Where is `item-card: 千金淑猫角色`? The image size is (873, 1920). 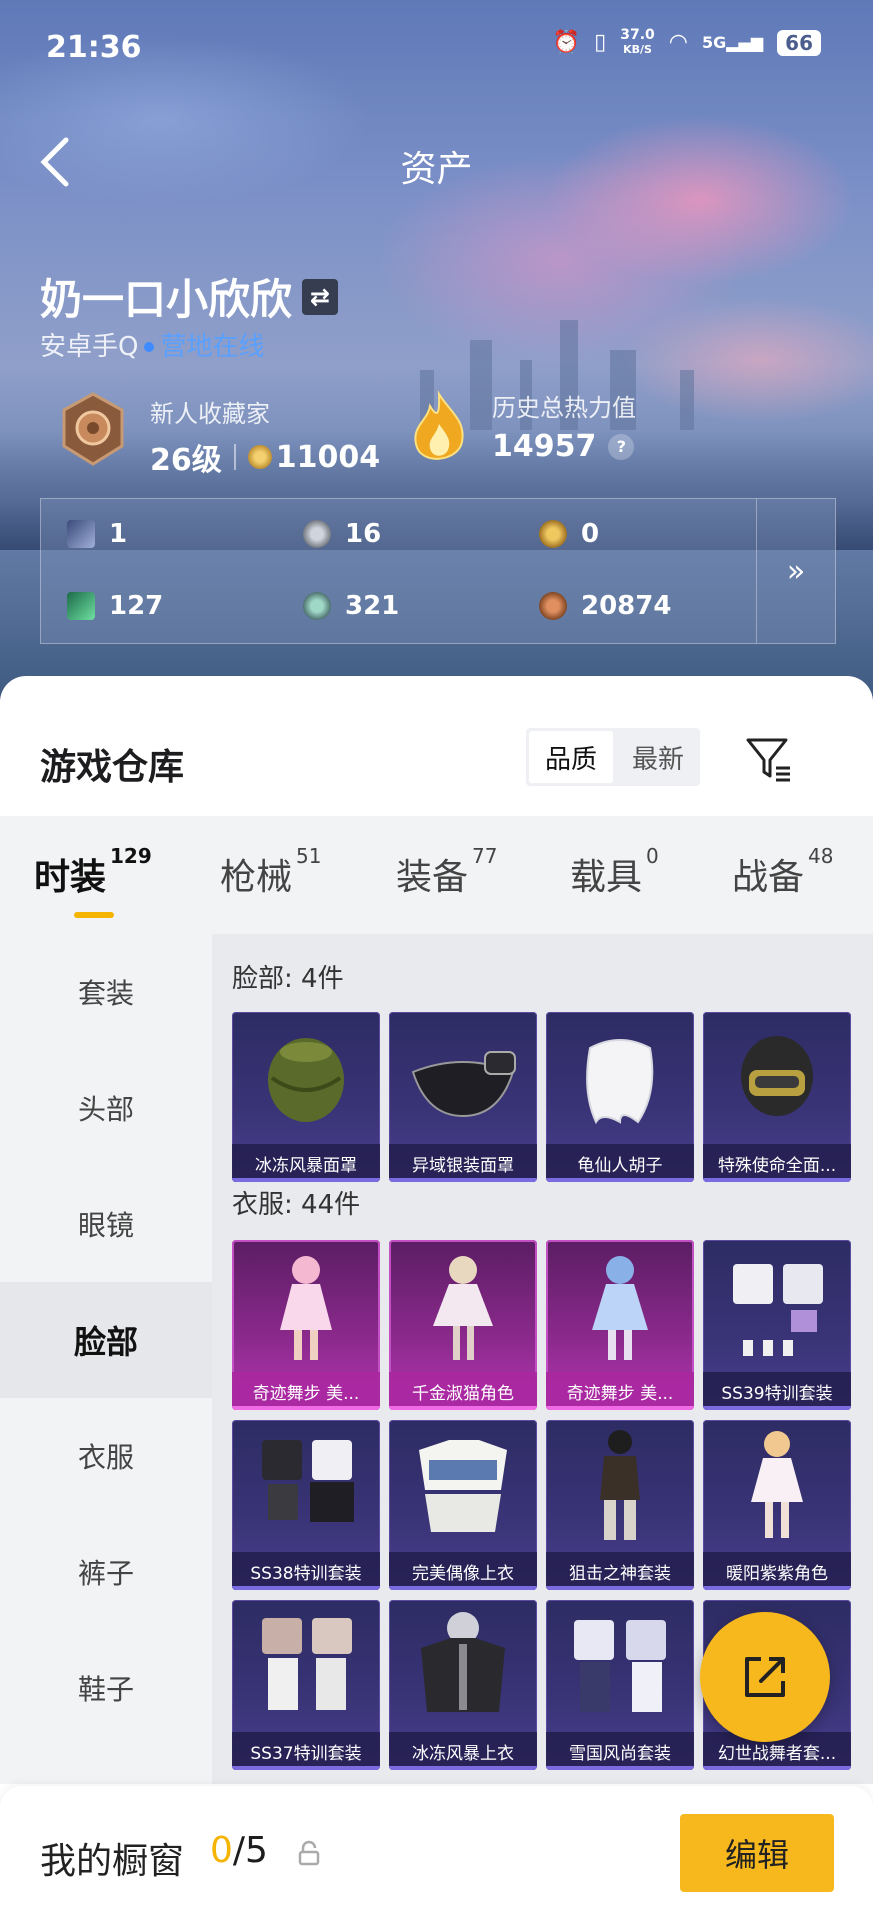 item-card: 千金淑猫角色 is located at coordinates (463, 1325).